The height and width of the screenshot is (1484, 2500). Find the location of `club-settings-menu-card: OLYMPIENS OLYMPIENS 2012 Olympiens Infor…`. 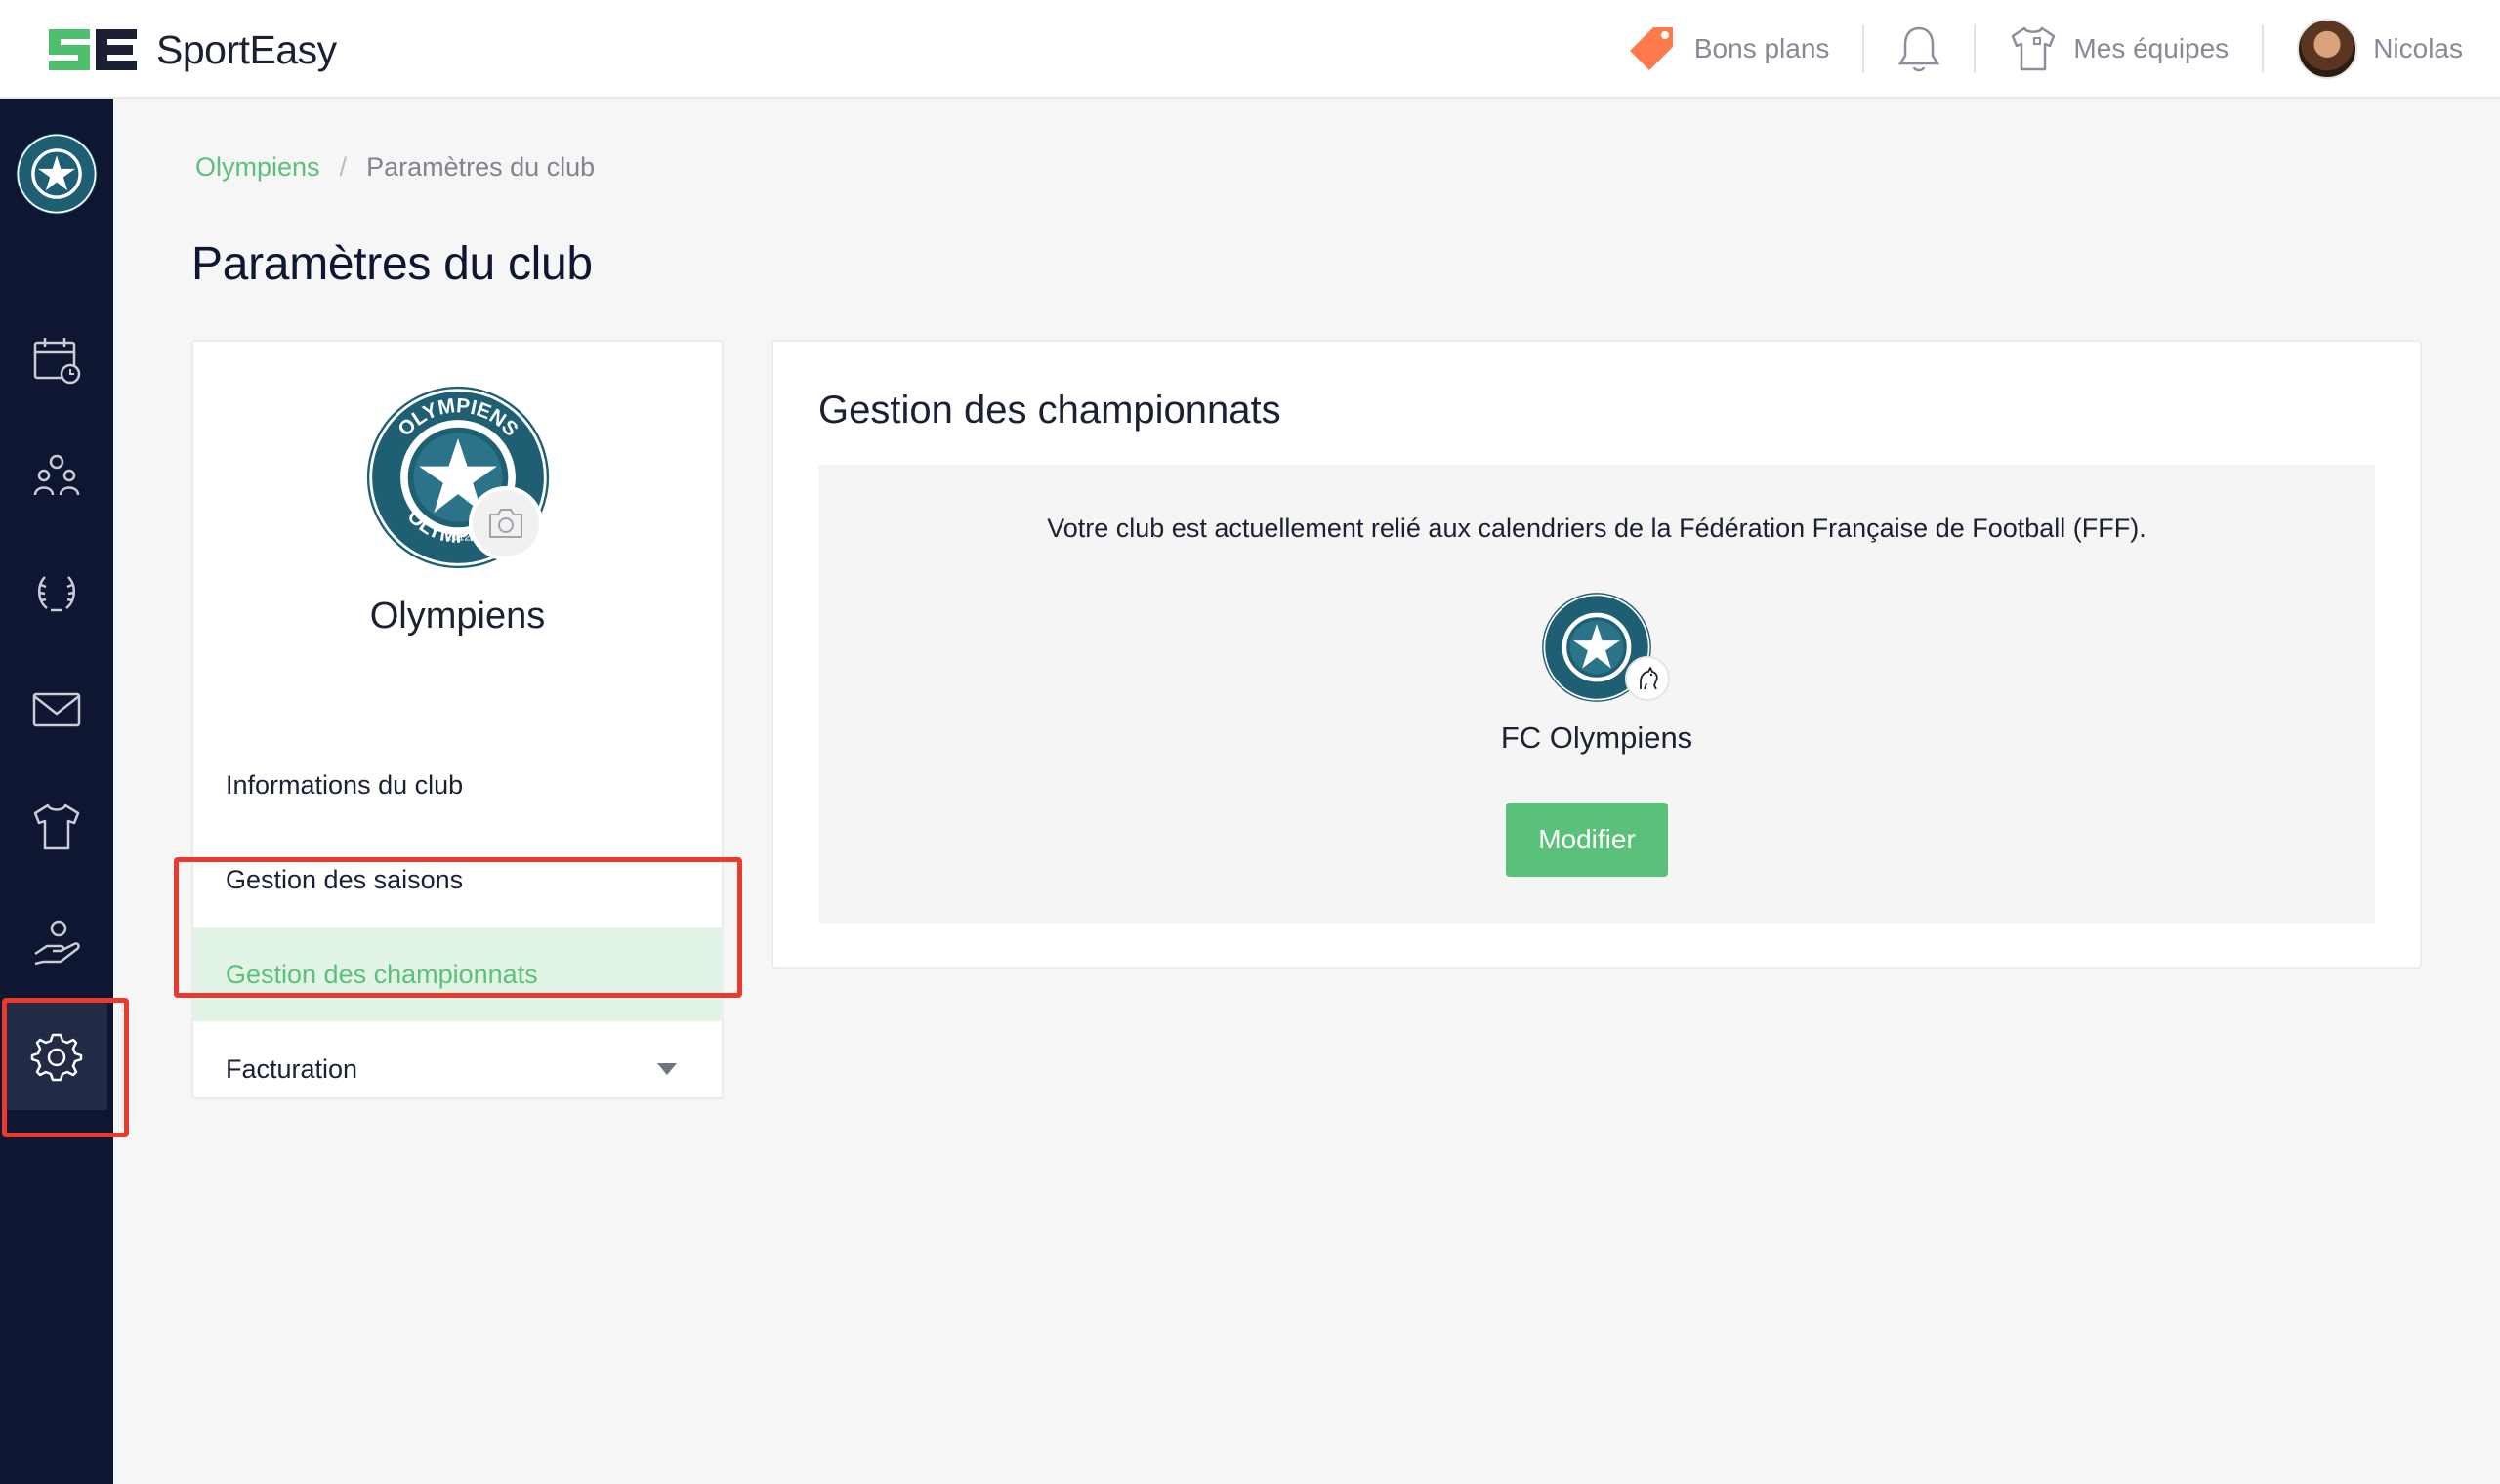

club-settings-menu-card: OLYMPIENS OLYMPIENS 2012 Olympiens Infor… is located at coordinates (457, 719).